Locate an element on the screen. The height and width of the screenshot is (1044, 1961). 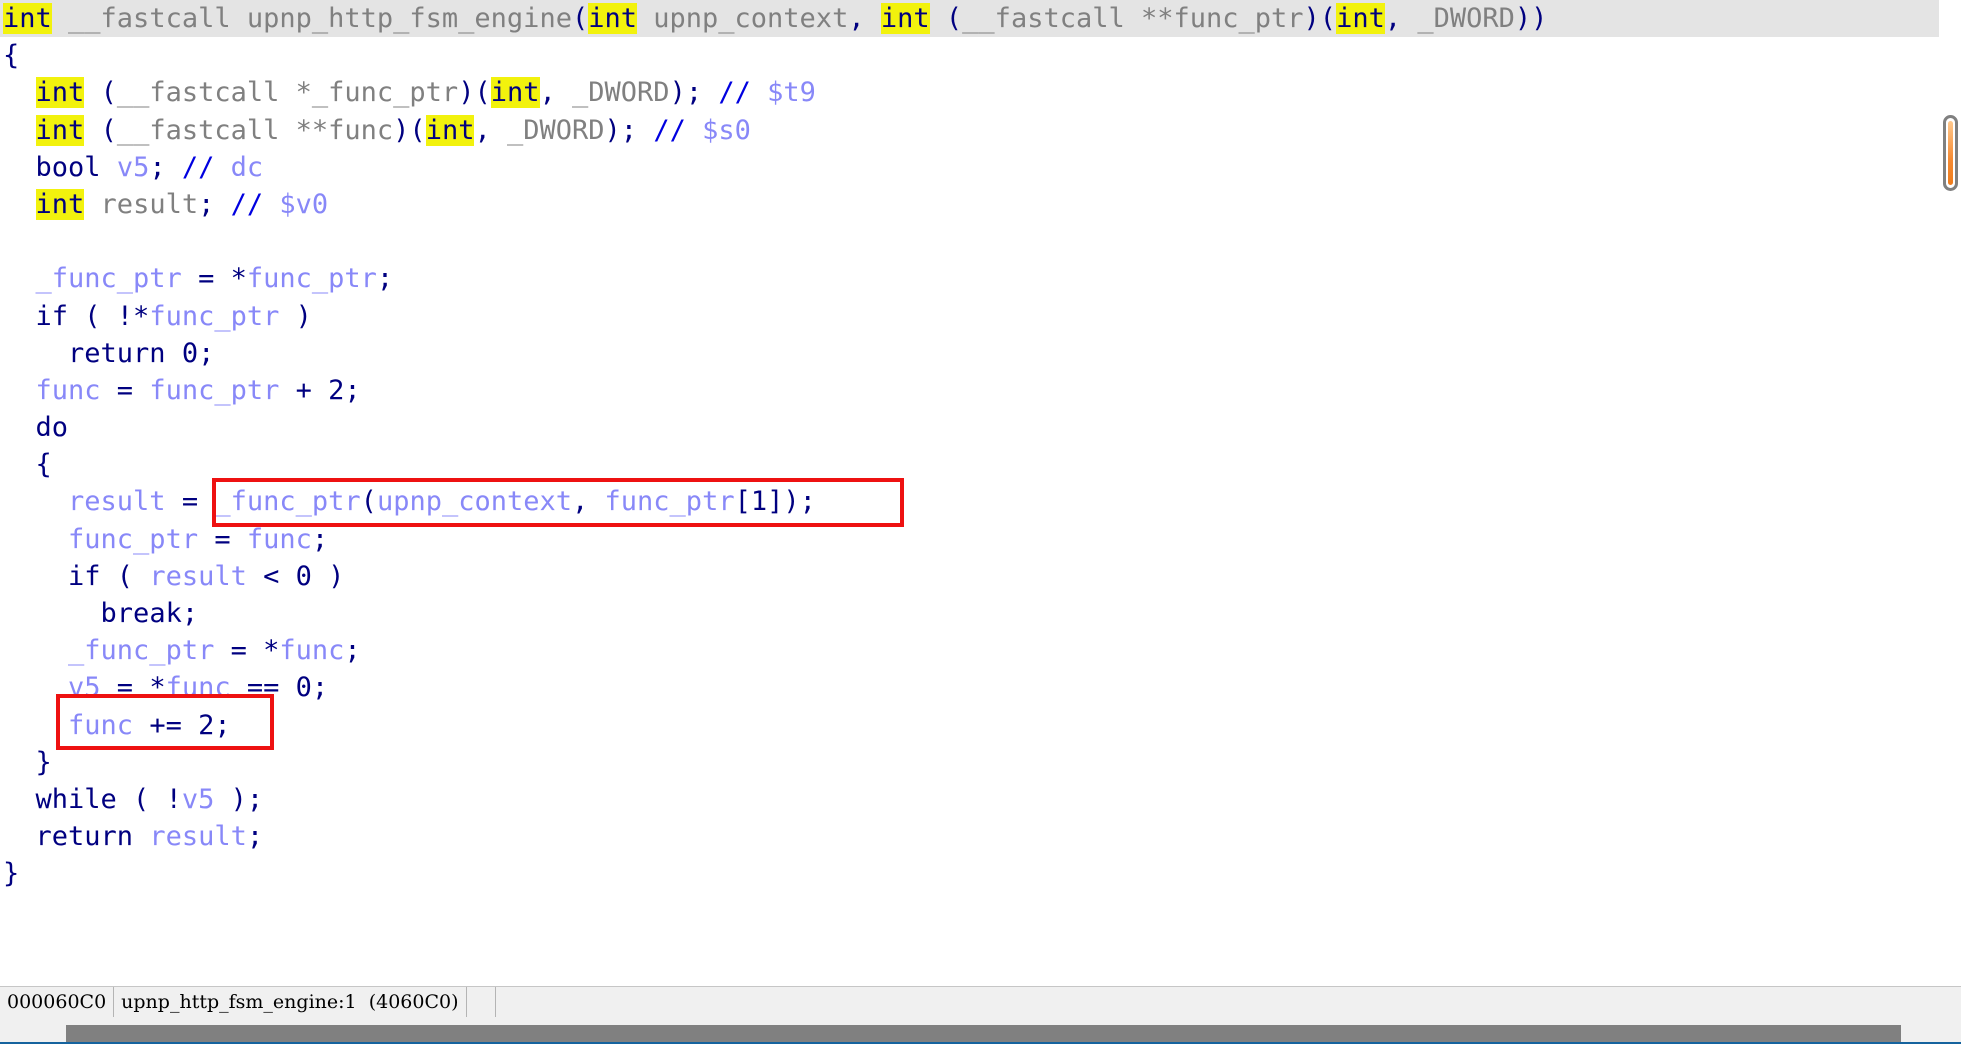
line-24-close-brace: } is located at coordinates (980, 873).